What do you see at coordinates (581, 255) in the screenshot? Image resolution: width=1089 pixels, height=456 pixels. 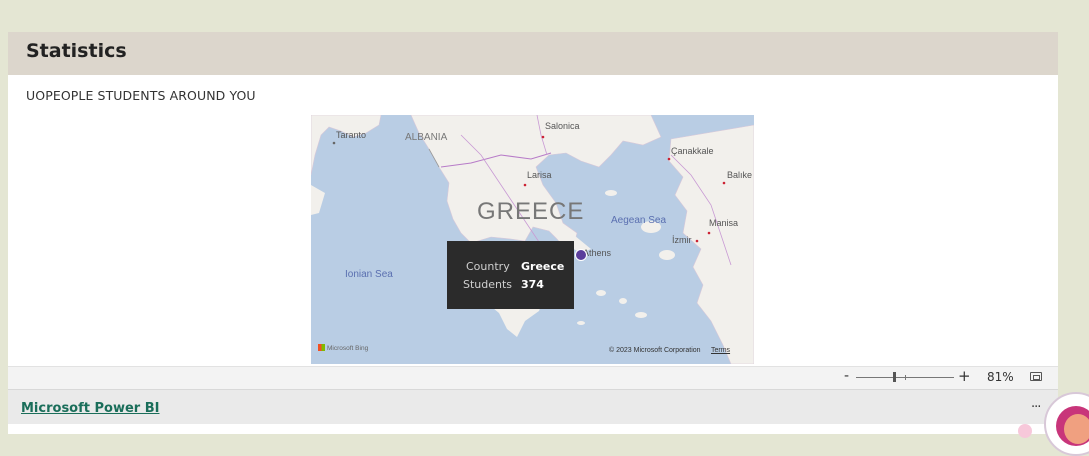 I see `student-location-marker` at bounding box center [581, 255].